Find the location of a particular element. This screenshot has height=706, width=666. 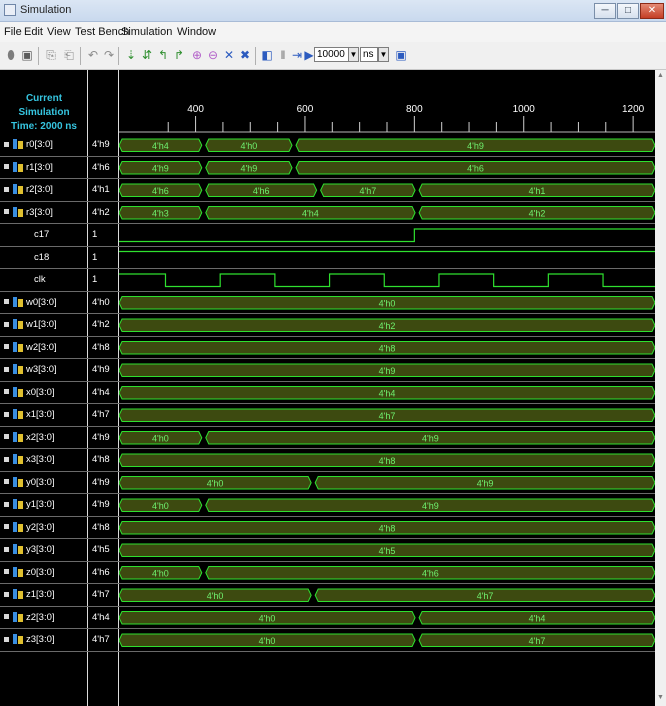

bus-value-label: 4'h7 is located at coordinates (367, 191).